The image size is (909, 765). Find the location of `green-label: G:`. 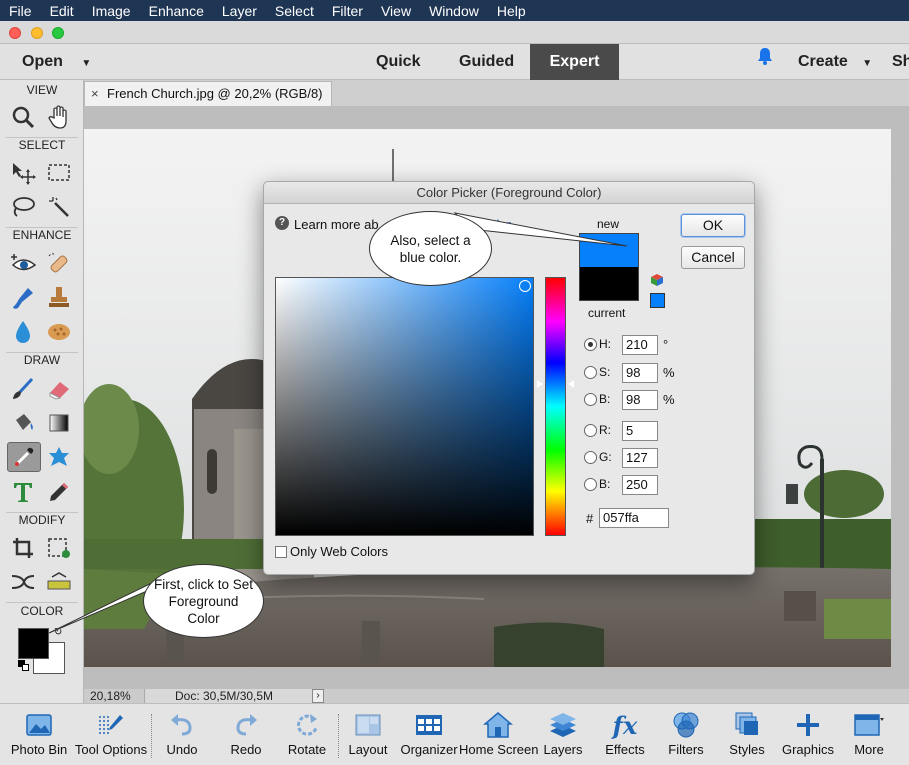

green-label: G: is located at coordinates (605, 457).